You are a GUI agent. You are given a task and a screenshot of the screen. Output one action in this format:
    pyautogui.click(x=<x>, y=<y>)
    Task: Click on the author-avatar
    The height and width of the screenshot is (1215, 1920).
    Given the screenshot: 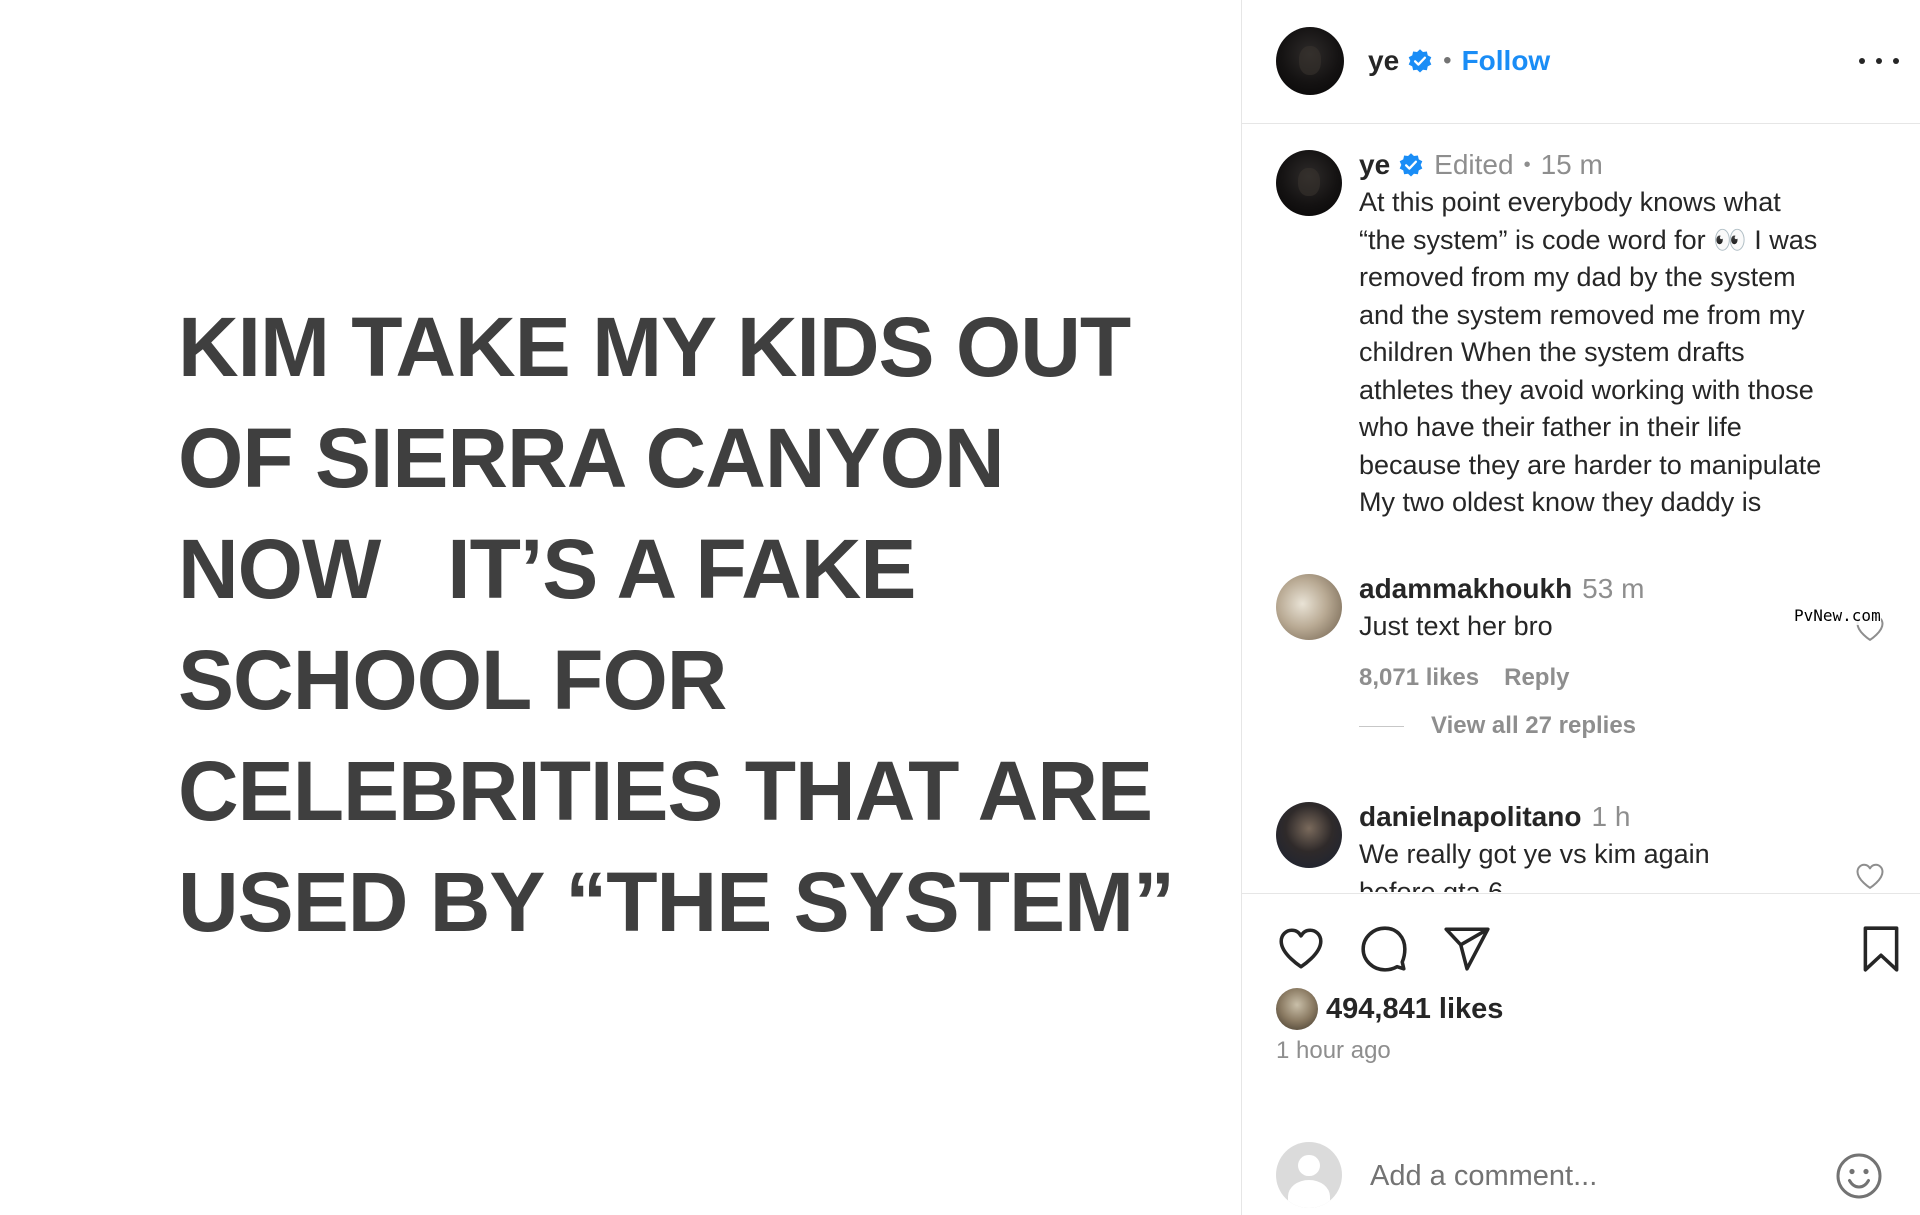 What is the action you would take?
    pyautogui.click(x=1310, y=61)
    